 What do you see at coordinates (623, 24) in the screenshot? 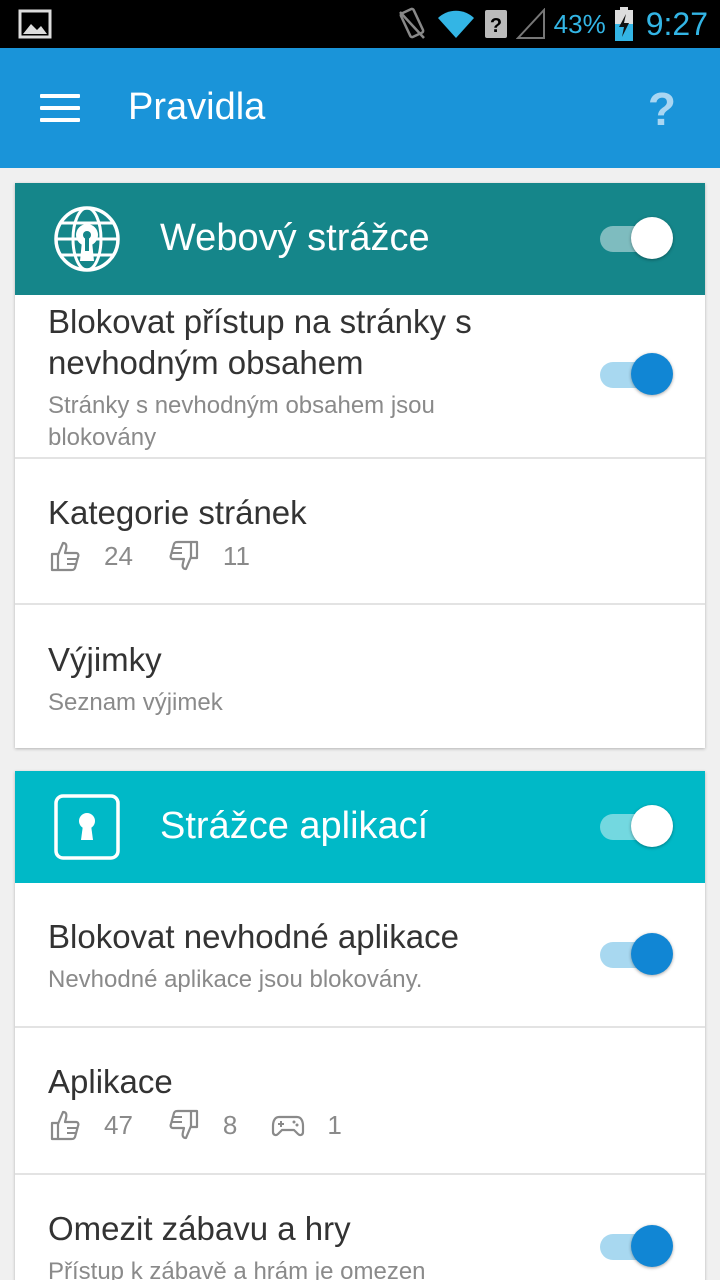
I see `battery-charging-icon` at bounding box center [623, 24].